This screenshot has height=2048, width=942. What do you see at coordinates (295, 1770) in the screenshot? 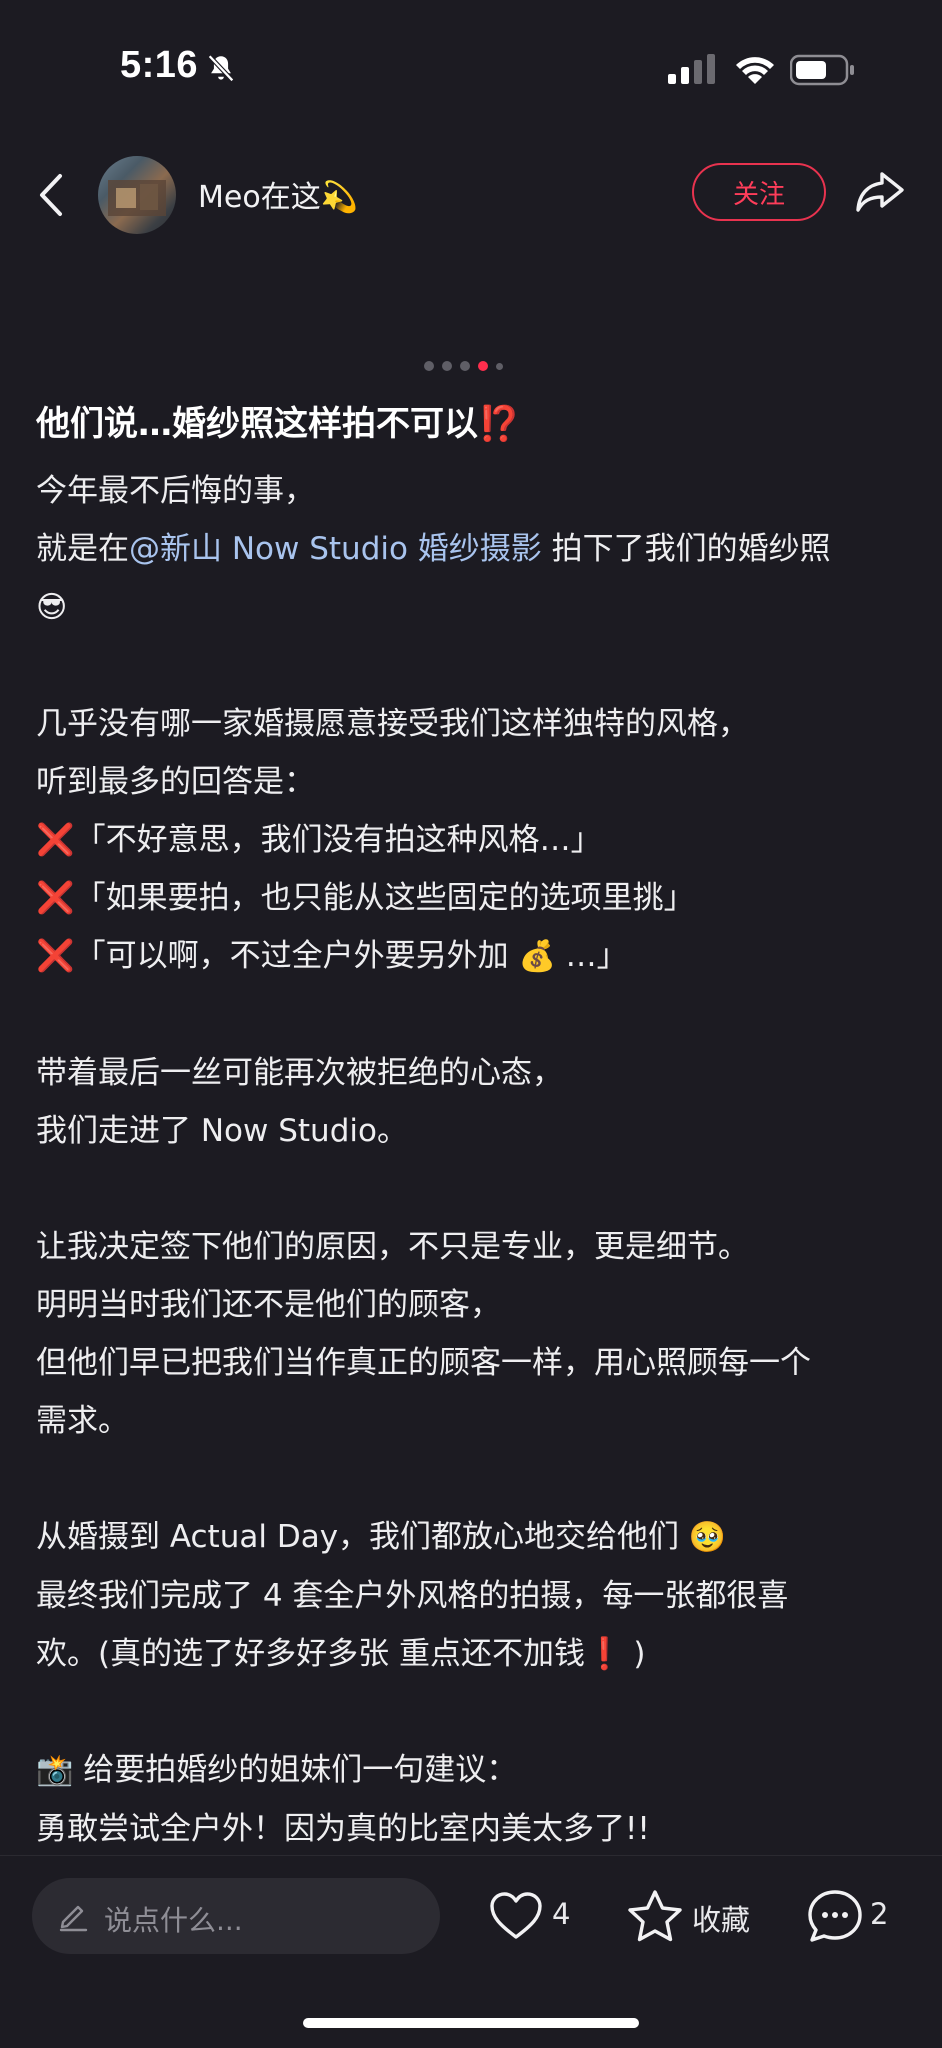
I see `post-text: 给要拍婚纱的姐妹们一句建议：` at bounding box center [295, 1770].